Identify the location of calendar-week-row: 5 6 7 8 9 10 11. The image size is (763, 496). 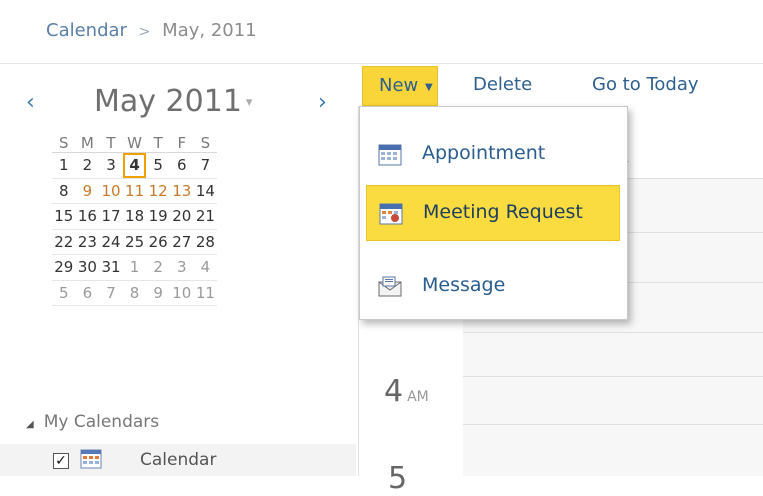
(135, 293).